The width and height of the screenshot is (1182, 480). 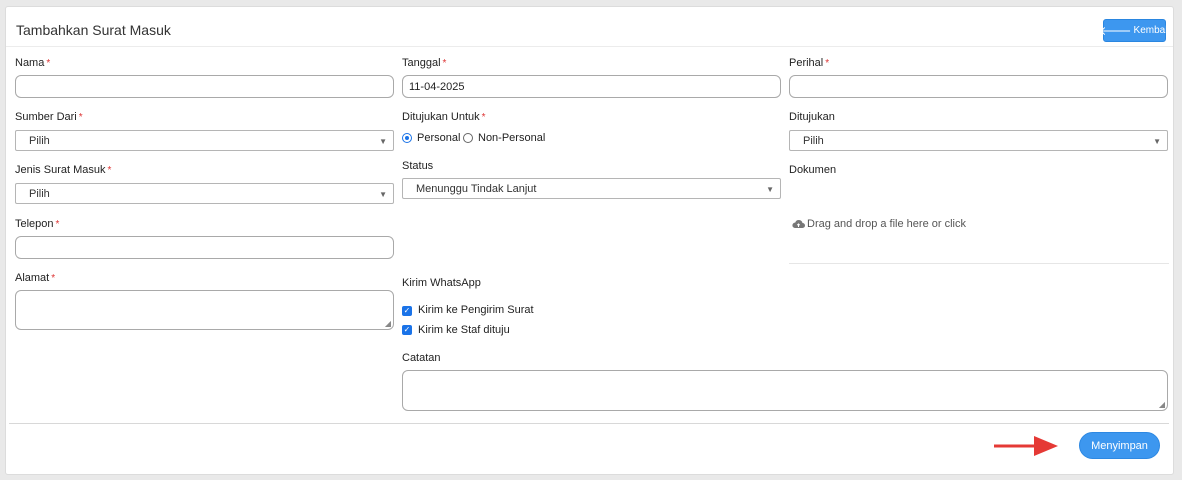 What do you see at coordinates (407, 330) in the screenshot?
I see `checkbox-staf: ✓` at bounding box center [407, 330].